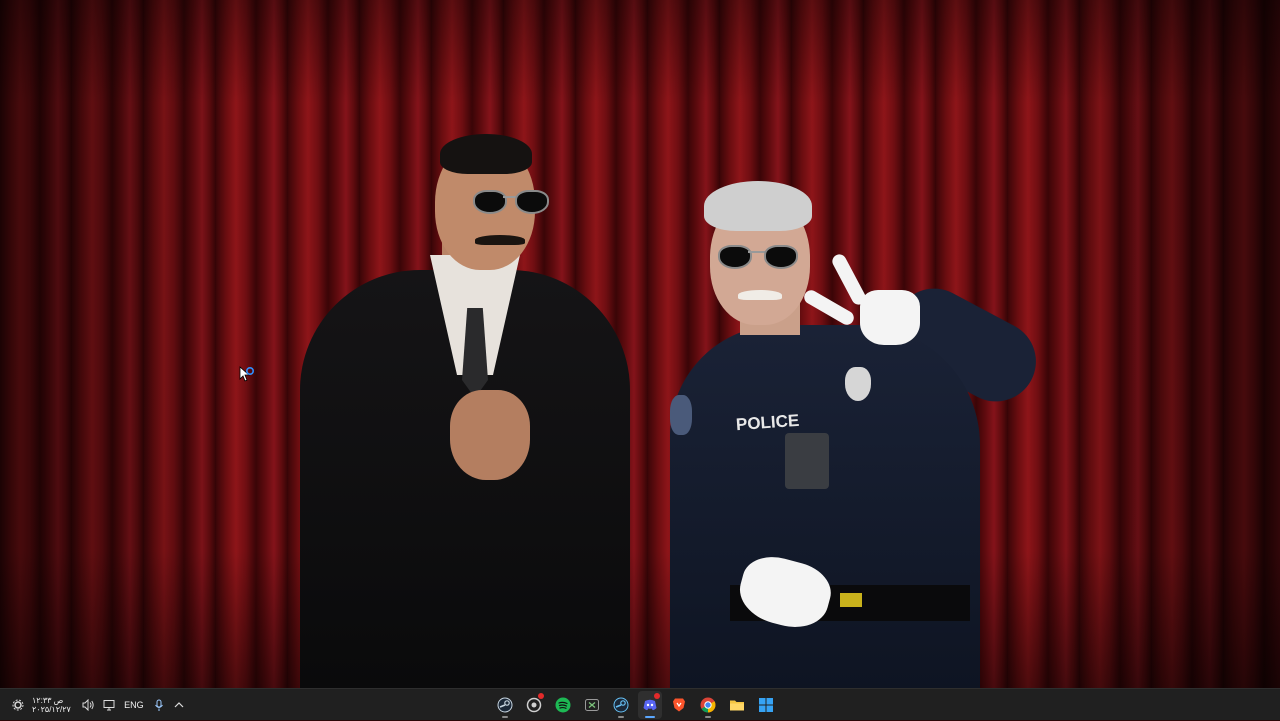 This screenshot has height=721, width=1280. I want to click on clock-date: ۲۰۲۵/۱۲/۲۷, so click(51, 709).